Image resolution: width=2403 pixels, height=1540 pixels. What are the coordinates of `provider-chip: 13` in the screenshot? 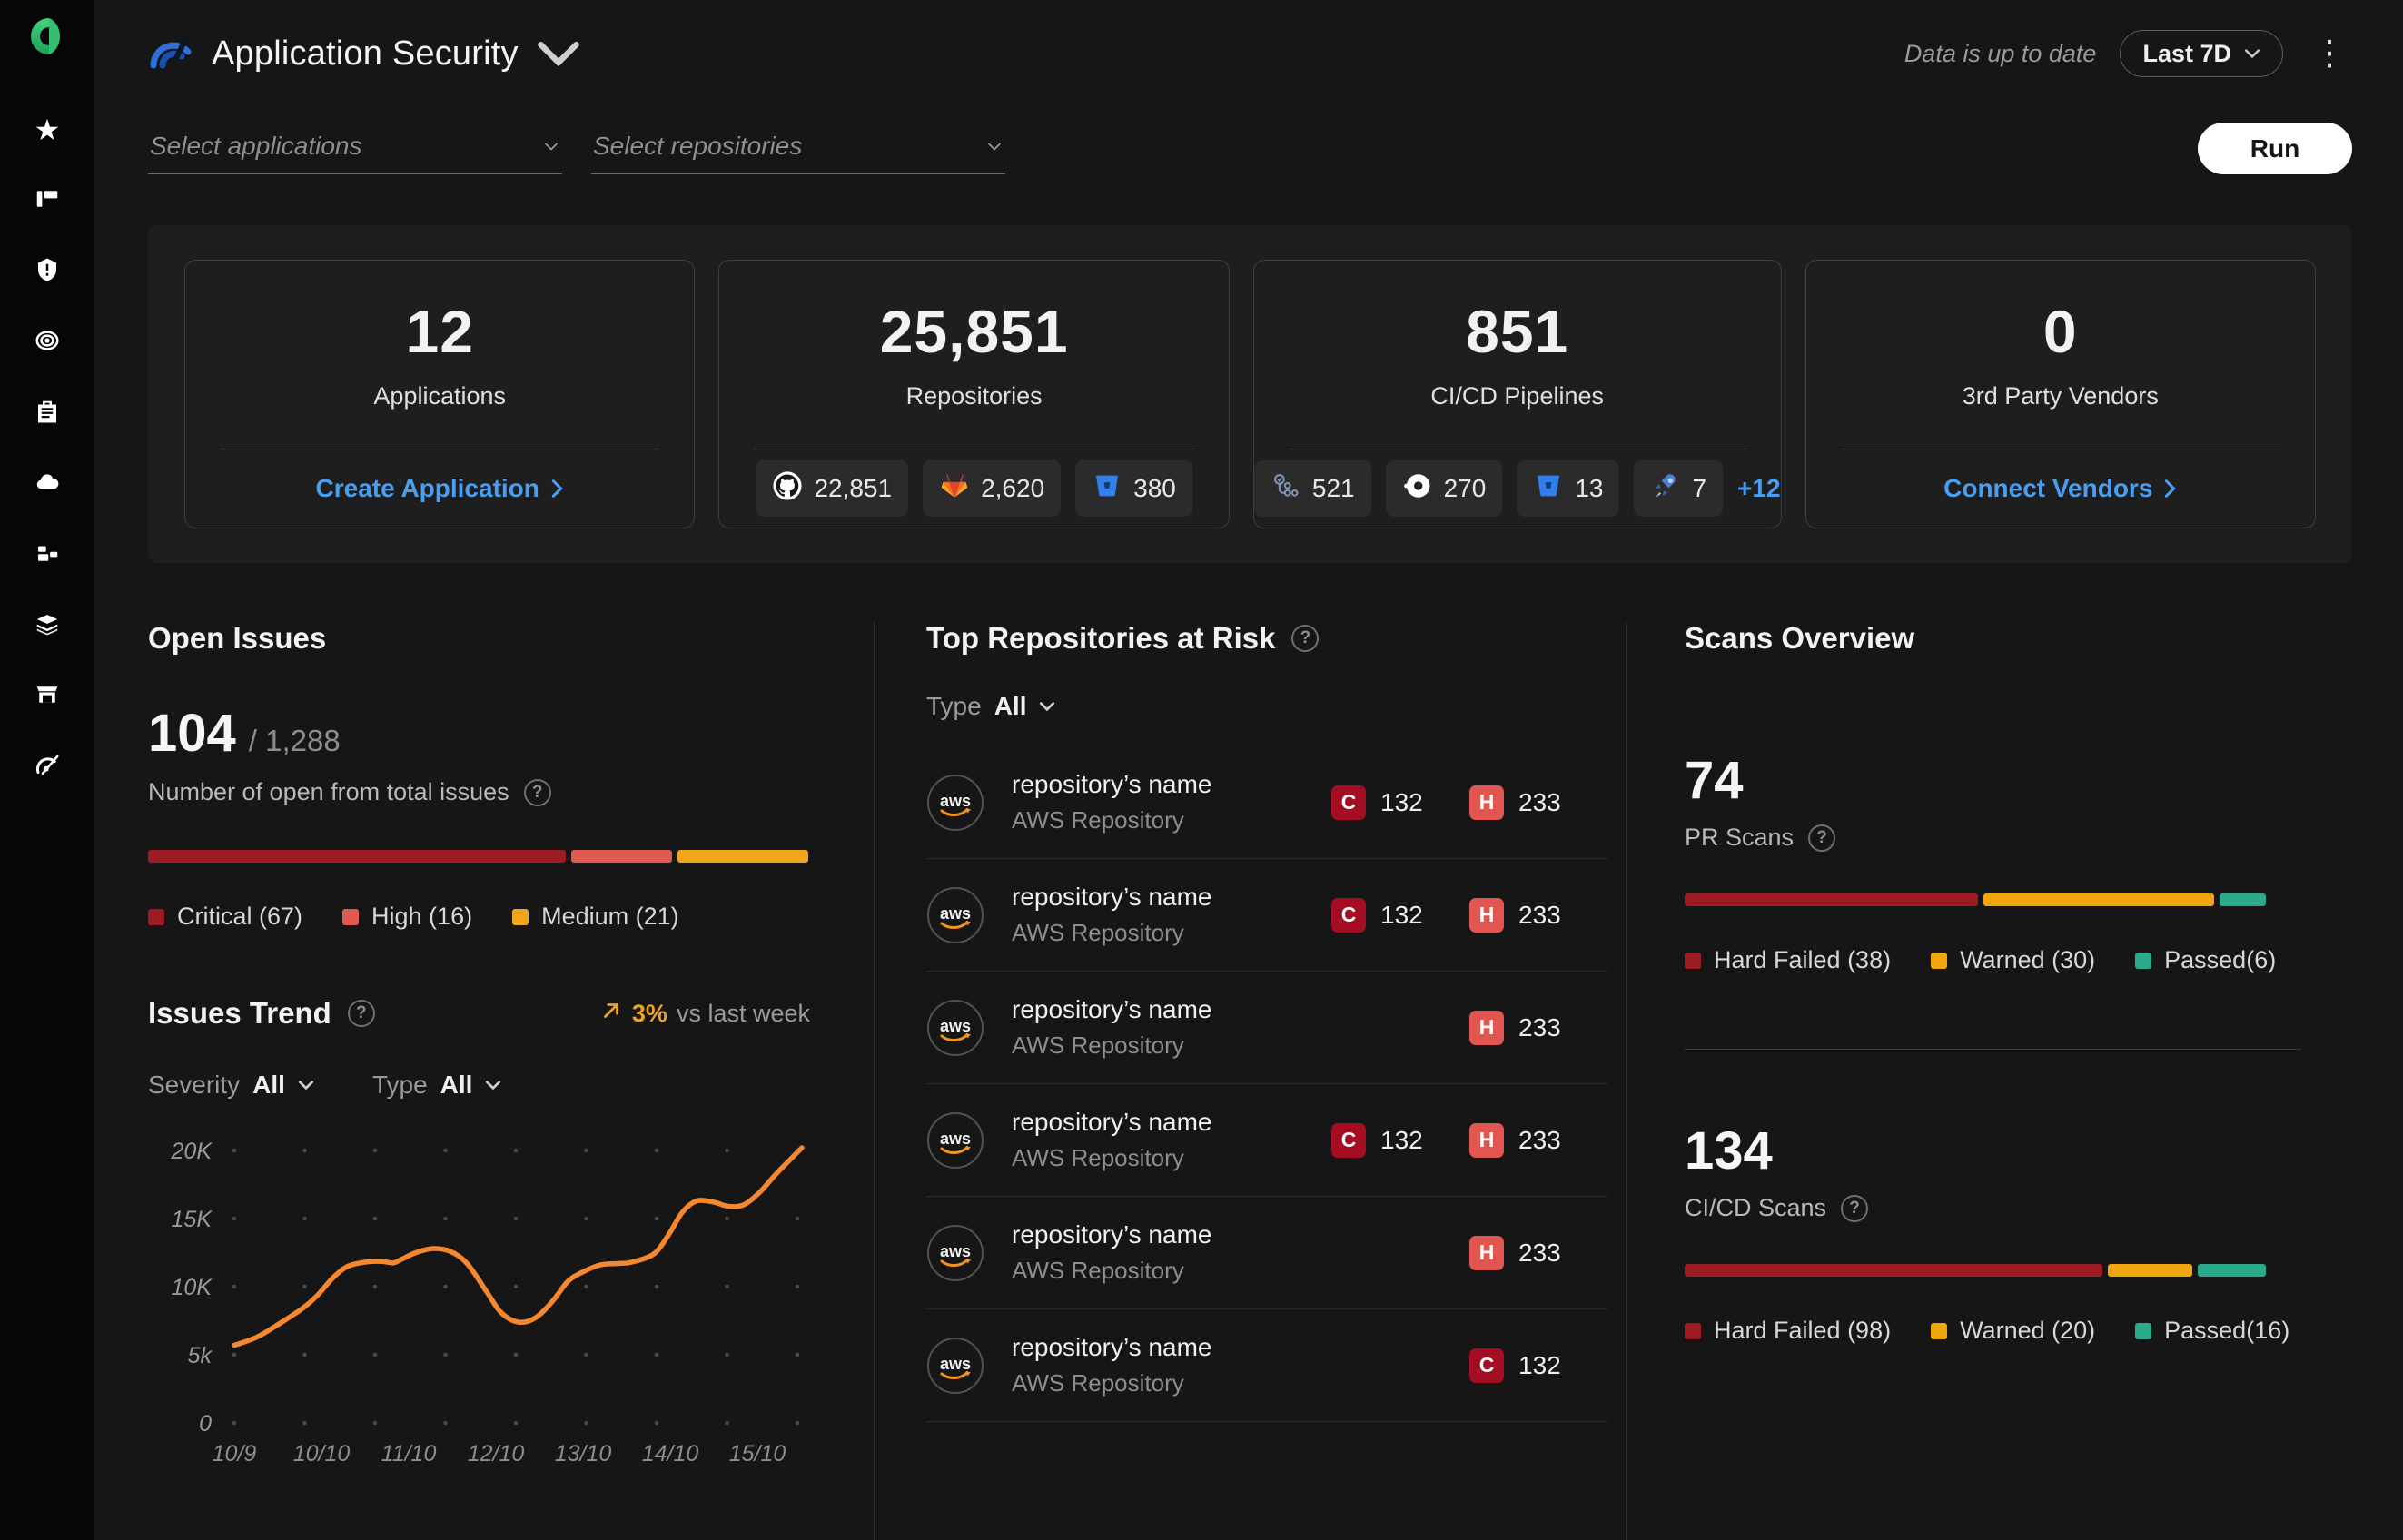 It's located at (1568, 488).